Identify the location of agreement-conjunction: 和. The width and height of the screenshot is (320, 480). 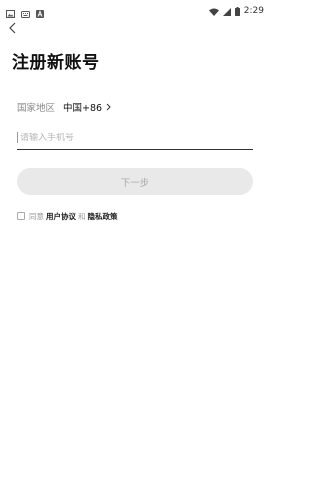
(82, 216).